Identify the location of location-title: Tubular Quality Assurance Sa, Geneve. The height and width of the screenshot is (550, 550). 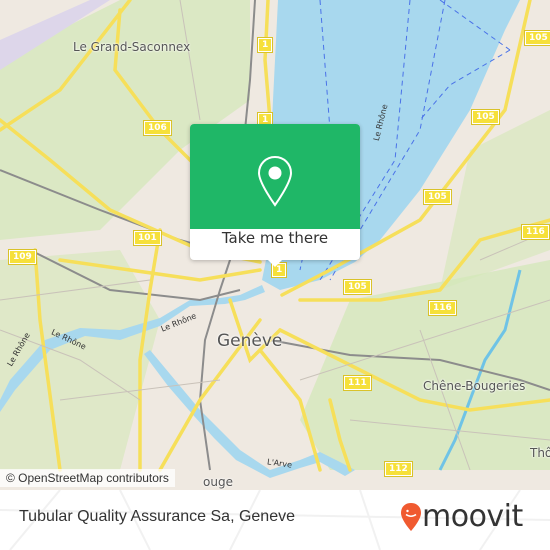
(157, 516).